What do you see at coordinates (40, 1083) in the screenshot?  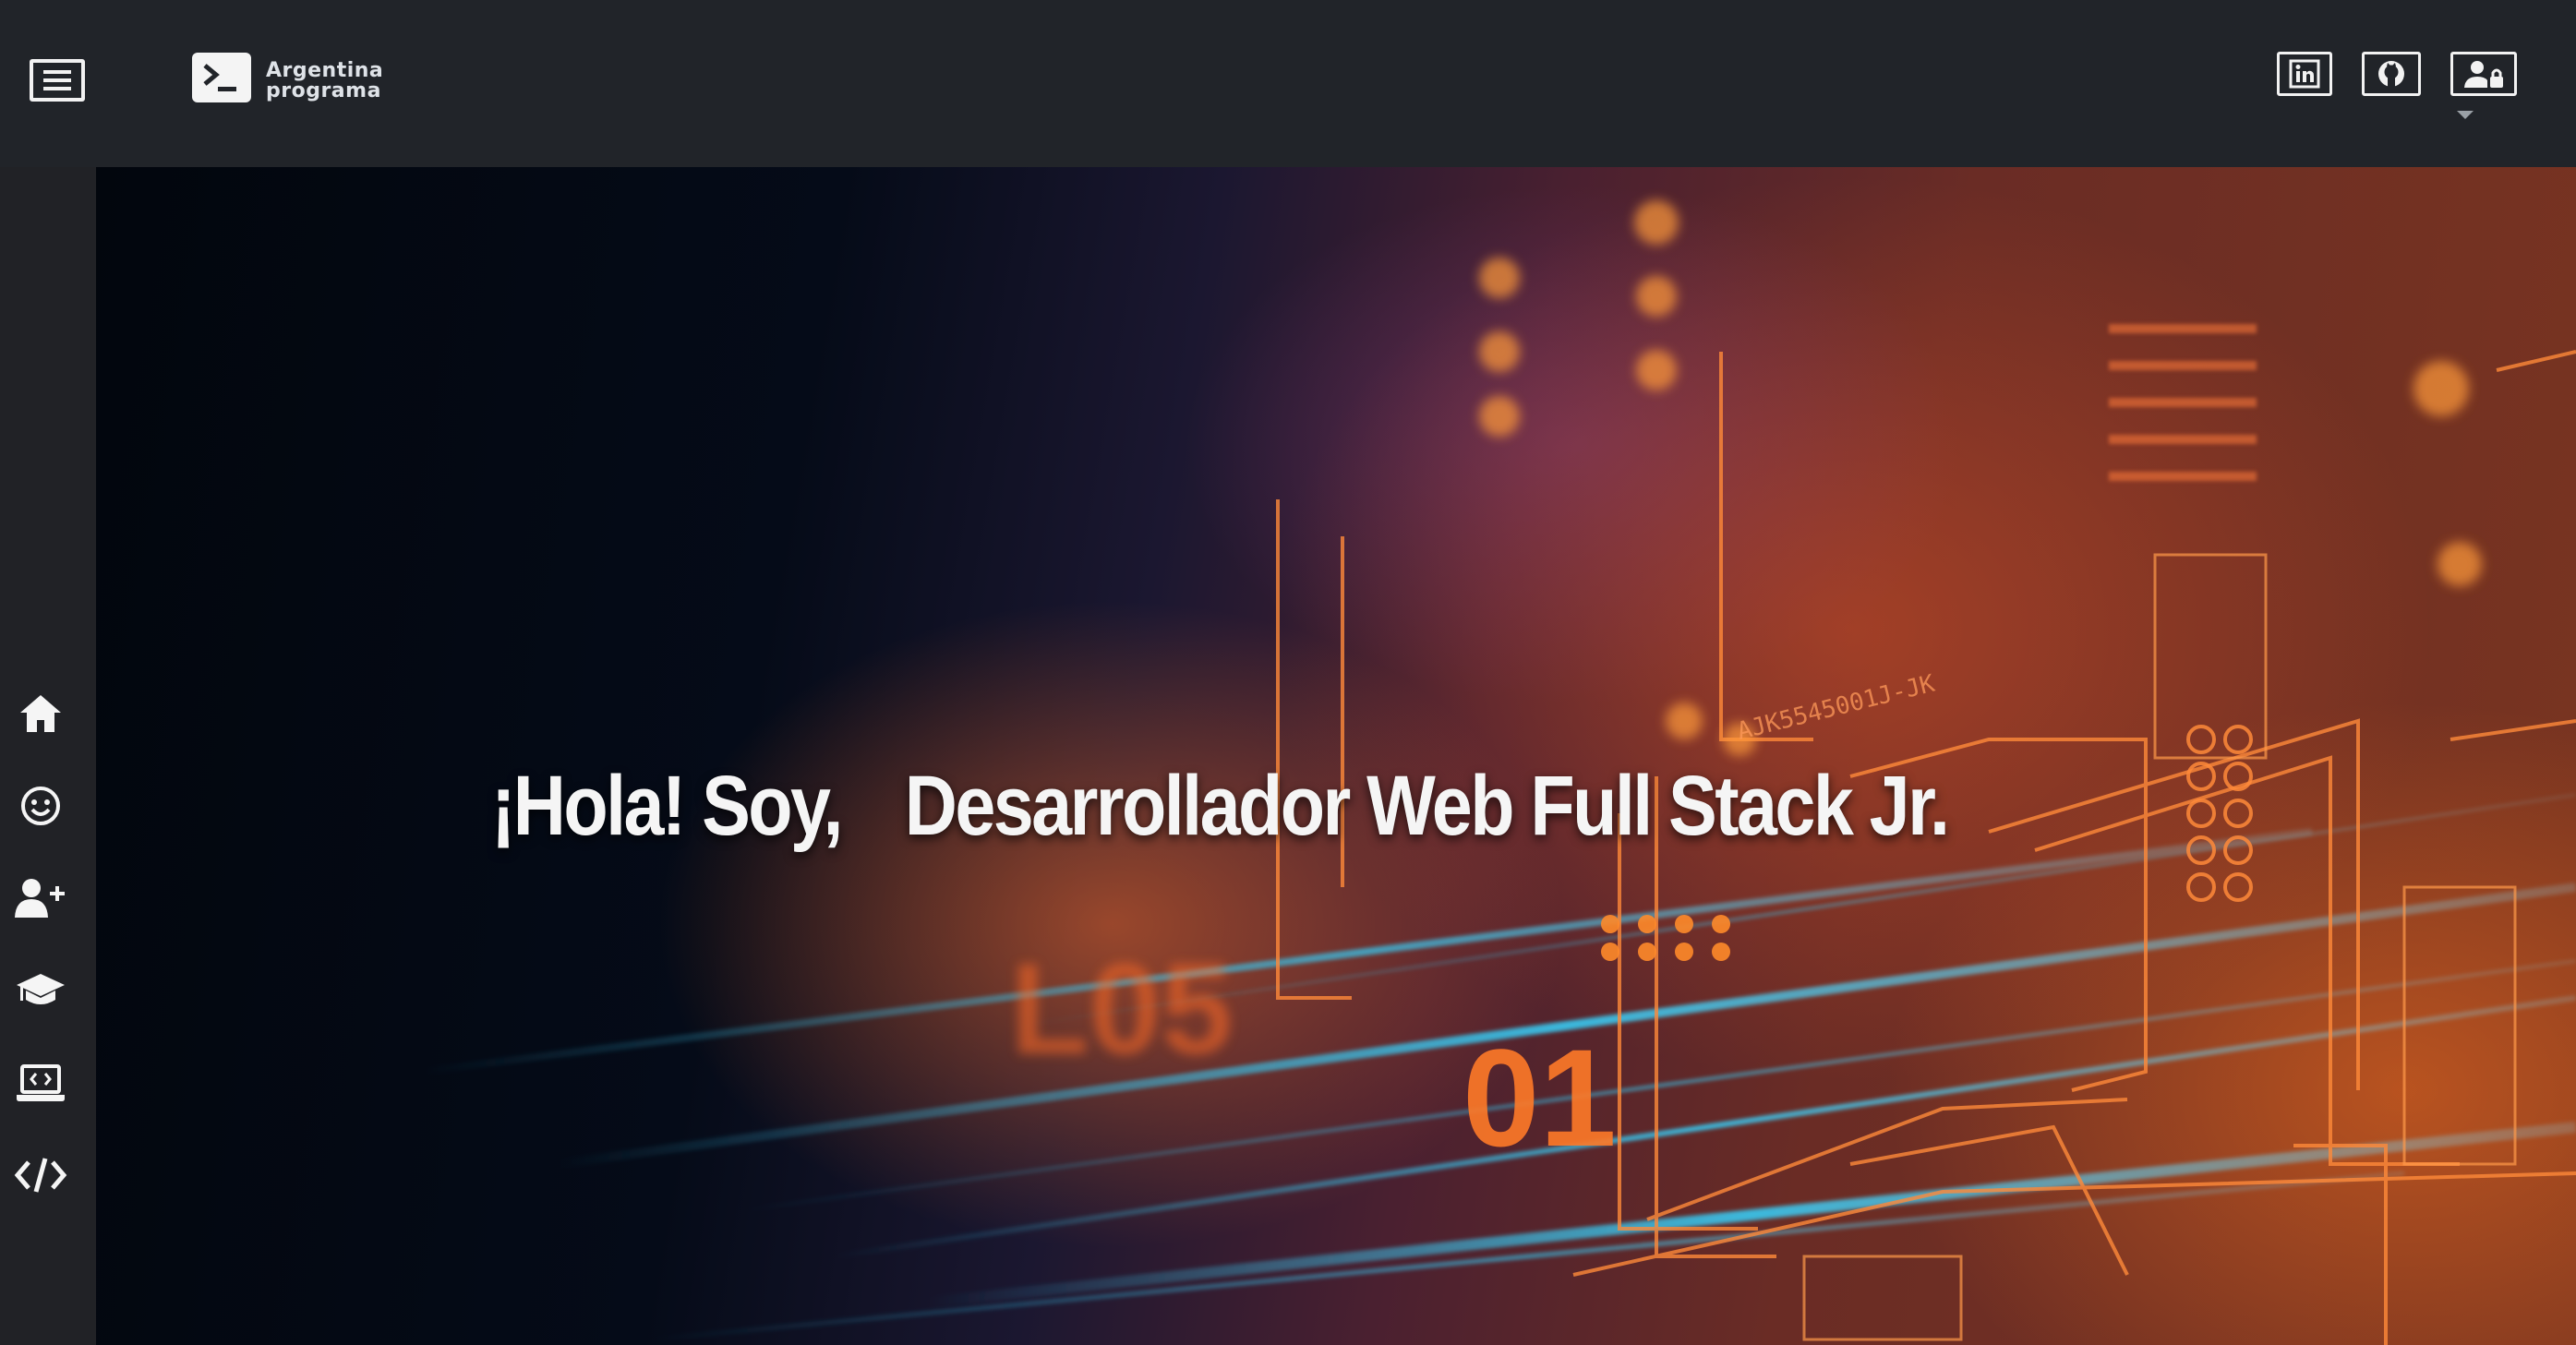 I see `laptop-code-icon` at bounding box center [40, 1083].